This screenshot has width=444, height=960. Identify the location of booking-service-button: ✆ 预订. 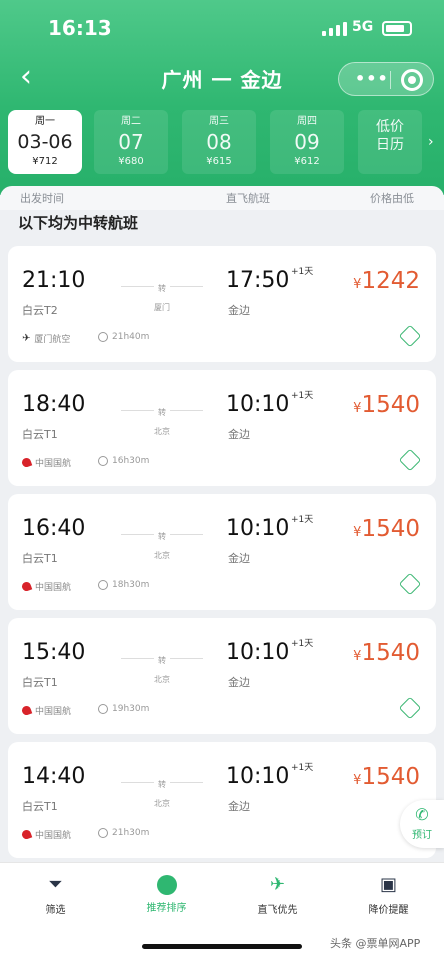
(422, 824).